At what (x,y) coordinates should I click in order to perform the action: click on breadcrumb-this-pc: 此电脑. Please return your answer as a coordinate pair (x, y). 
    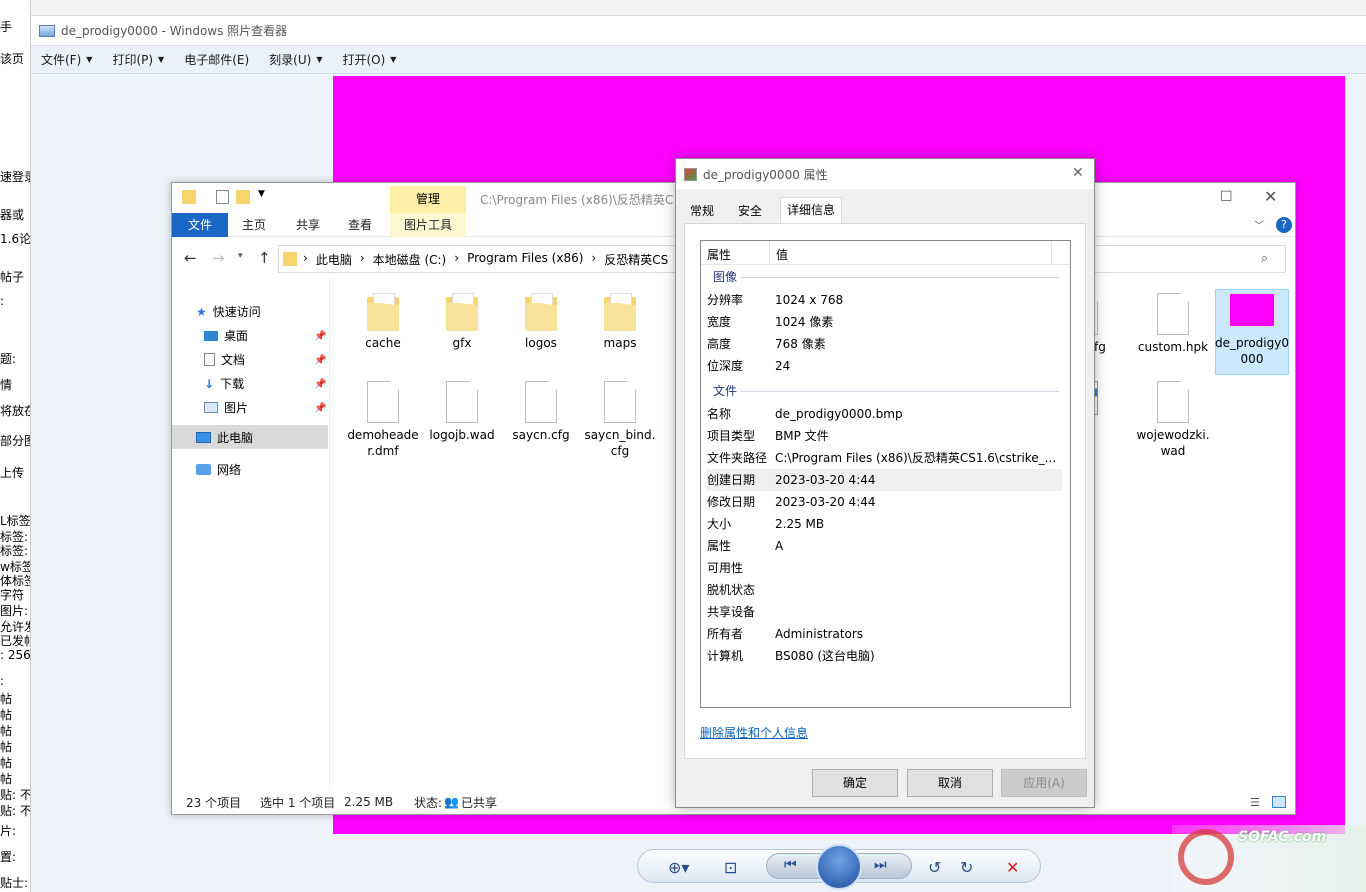
    Looking at the image, I should click on (334, 259).